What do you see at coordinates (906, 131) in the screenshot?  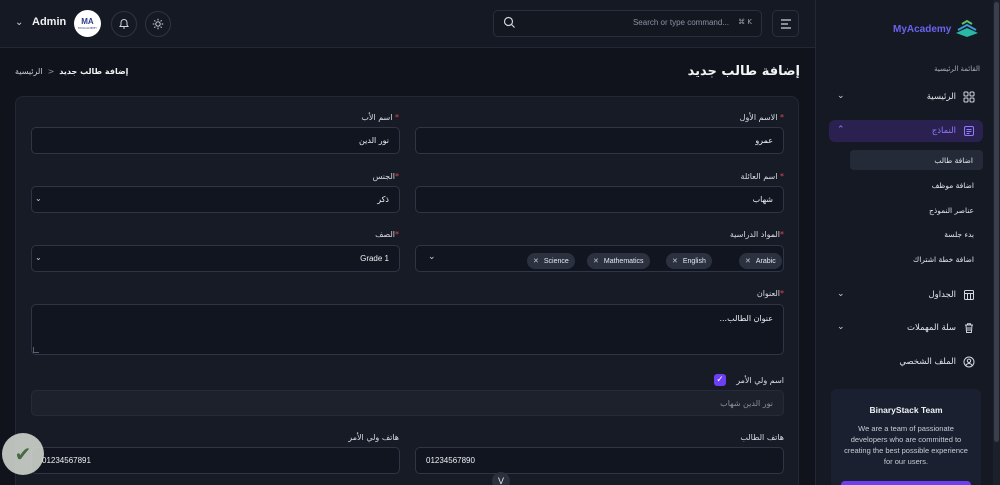 I see `sidebar-item-forms: ⌃ النماذج` at bounding box center [906, 131].